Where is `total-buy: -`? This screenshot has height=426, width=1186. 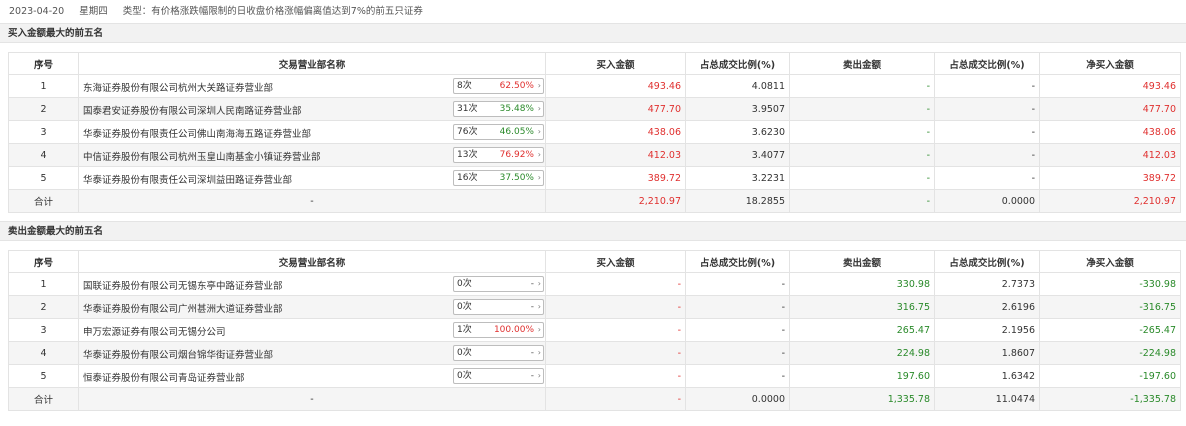
total-buy: - is located at coordinates (615, 399).